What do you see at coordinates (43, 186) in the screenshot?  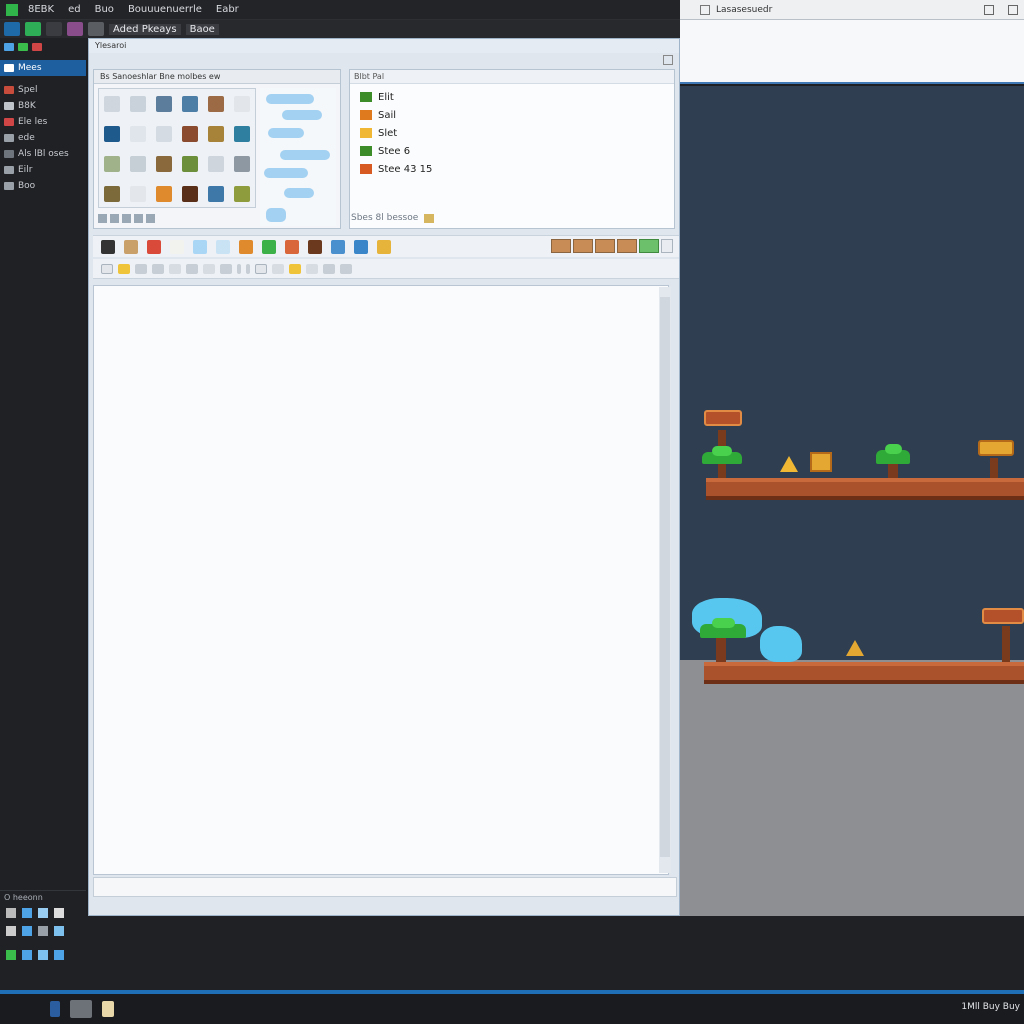 I see `sidebar-item-other: Boo` at bounding box center [43, 186].